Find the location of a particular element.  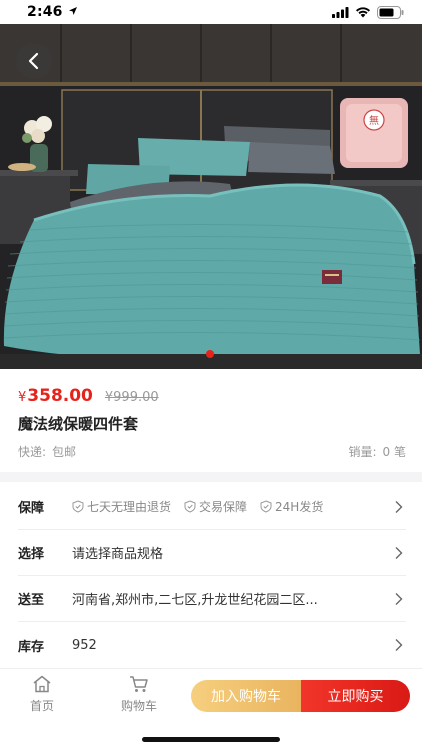

price-currency: ¥ is located at coordinates (22, 397).